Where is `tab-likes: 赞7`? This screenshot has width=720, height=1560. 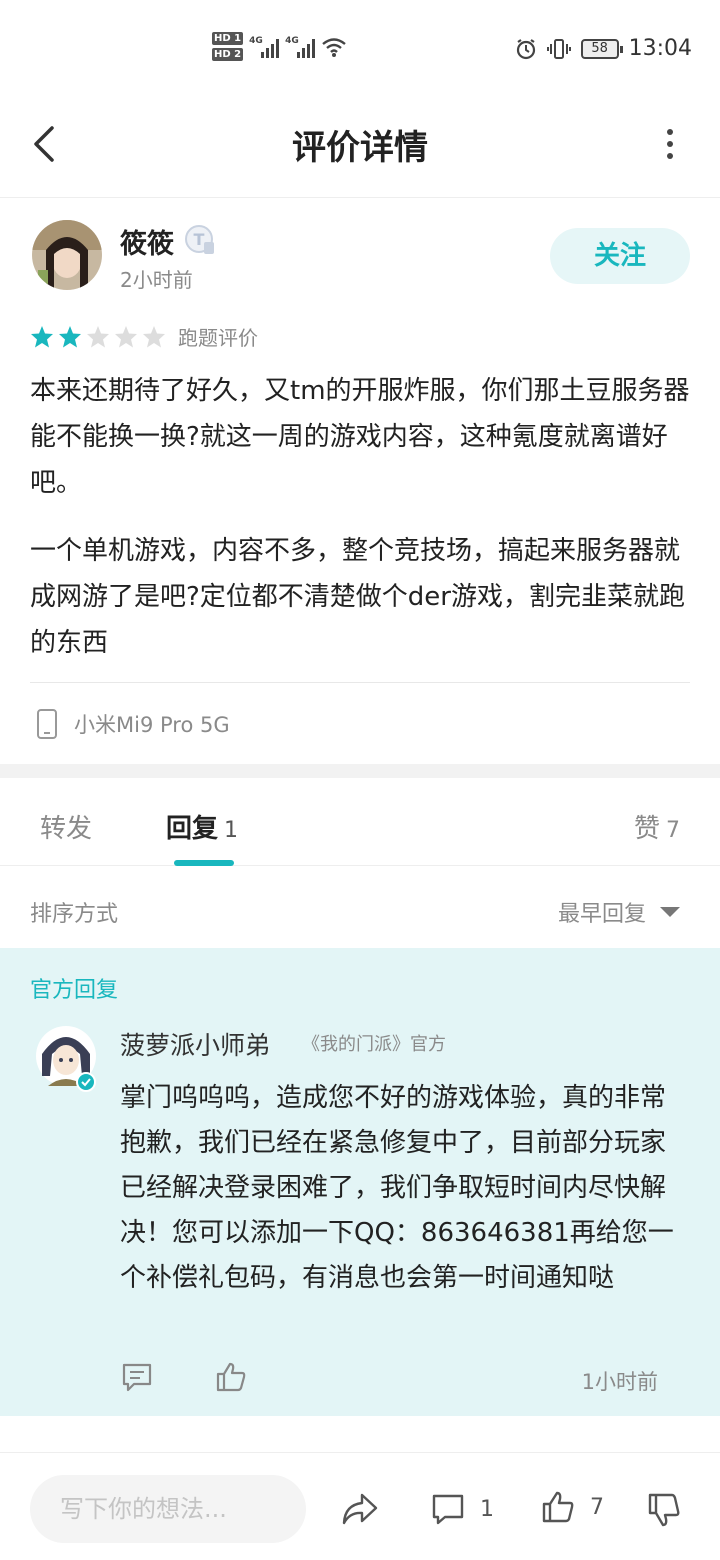 tab-likes: 赞7 is located at coordinates (657, 826).